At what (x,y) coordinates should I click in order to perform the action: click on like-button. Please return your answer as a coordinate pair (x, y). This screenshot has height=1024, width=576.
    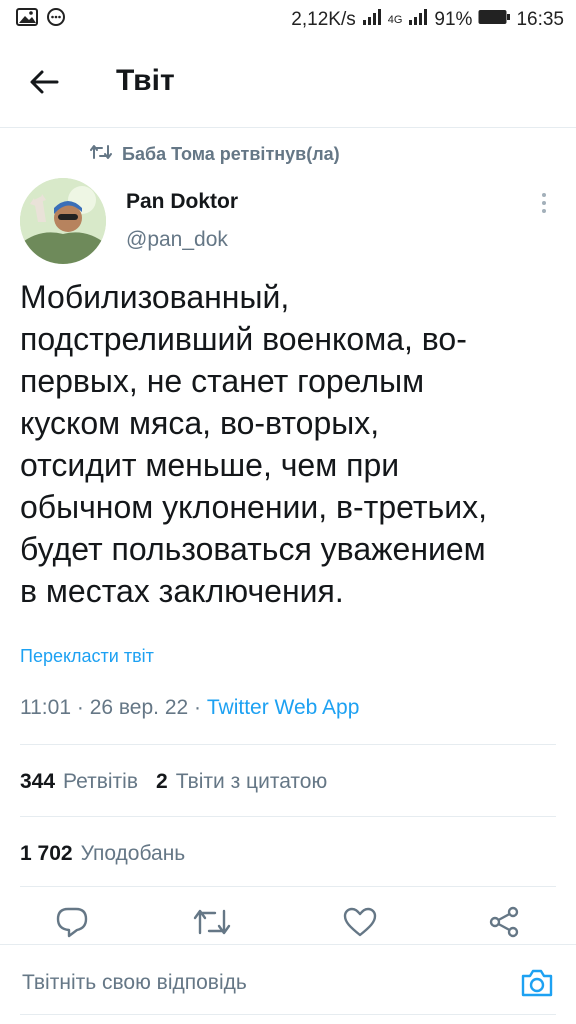
    Looking at the image, I should click on (360, 924).